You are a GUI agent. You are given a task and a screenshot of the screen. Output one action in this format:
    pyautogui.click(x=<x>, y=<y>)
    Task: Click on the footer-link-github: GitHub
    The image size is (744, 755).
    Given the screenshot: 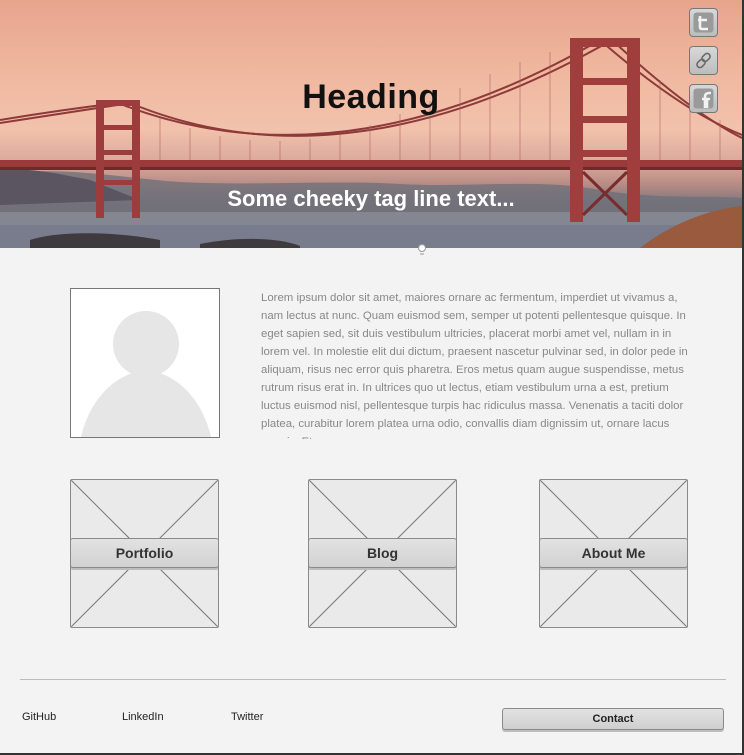 What is the action you would take?
    pyautogui.click(x=39, y=717)
    